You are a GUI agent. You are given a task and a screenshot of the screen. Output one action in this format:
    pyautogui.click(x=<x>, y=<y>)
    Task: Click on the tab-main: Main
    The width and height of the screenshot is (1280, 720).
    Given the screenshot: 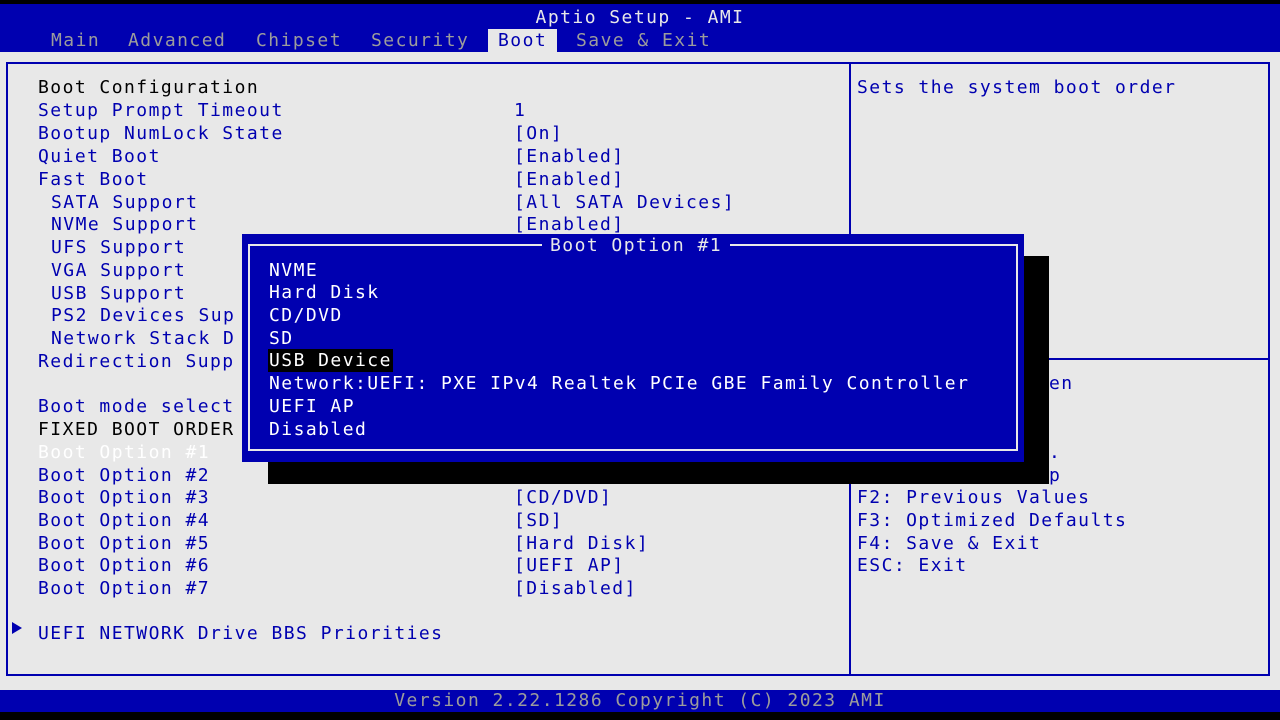 What is the action you would take?
    pyautogui.click(x=75, y=40)
    